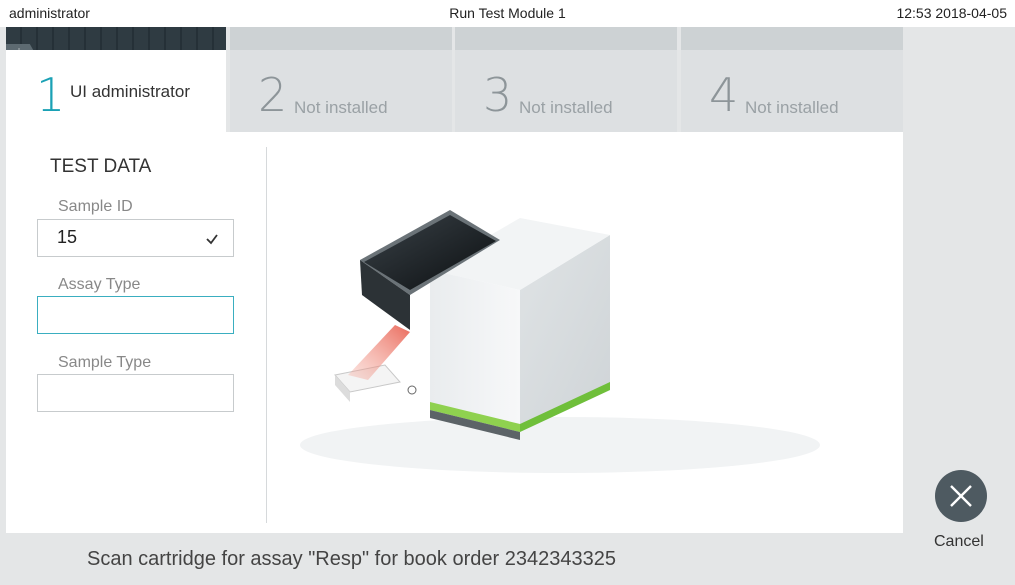 This screenshot has height=585, width=1015. What do you see at coordinates (135, 315) in the screenshot?
I see `assay-type-field` at bounding box center [135, 315].